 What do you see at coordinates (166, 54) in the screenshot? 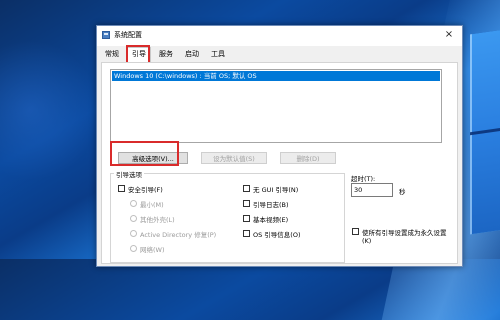
I see `tab-services: 服务` at bounding box center [166, 54].